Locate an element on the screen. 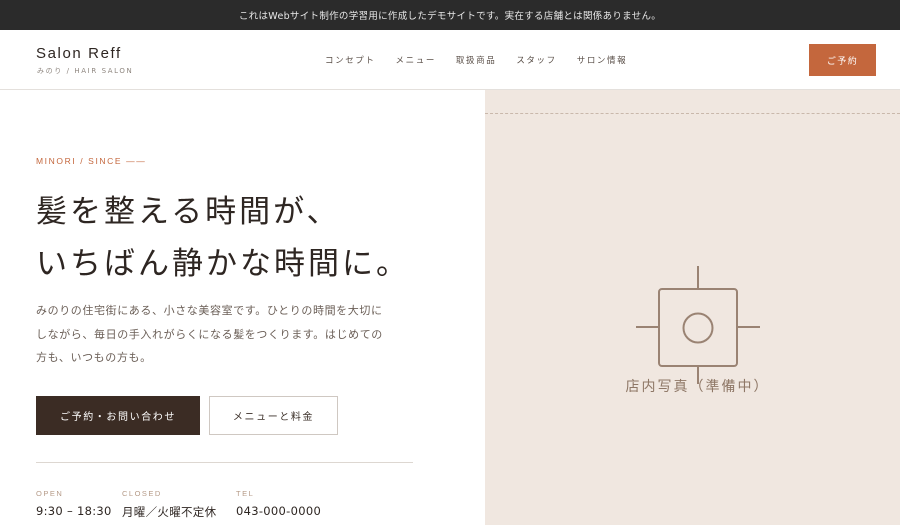 The width and height of the screenshot is (900, 525). nav-item-menu: メニュー is located at coordinates (416, 60).